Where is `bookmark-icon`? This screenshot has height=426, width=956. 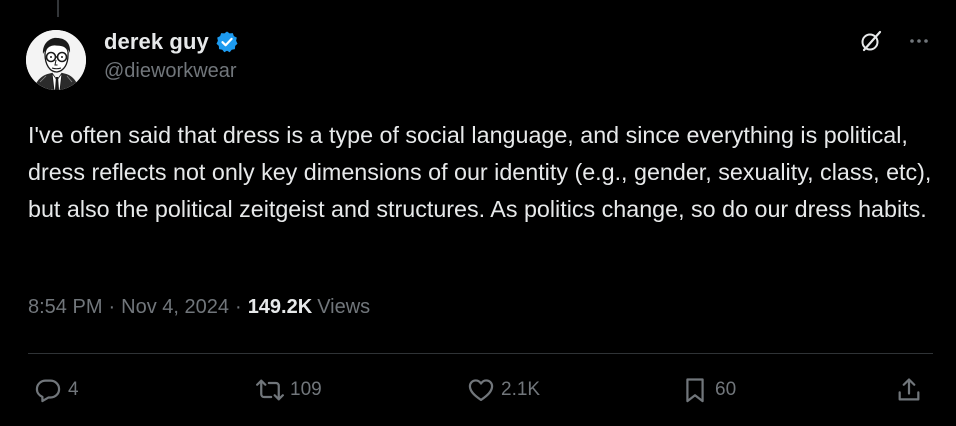
bookmark-icon is located at coordinates (695, 390).